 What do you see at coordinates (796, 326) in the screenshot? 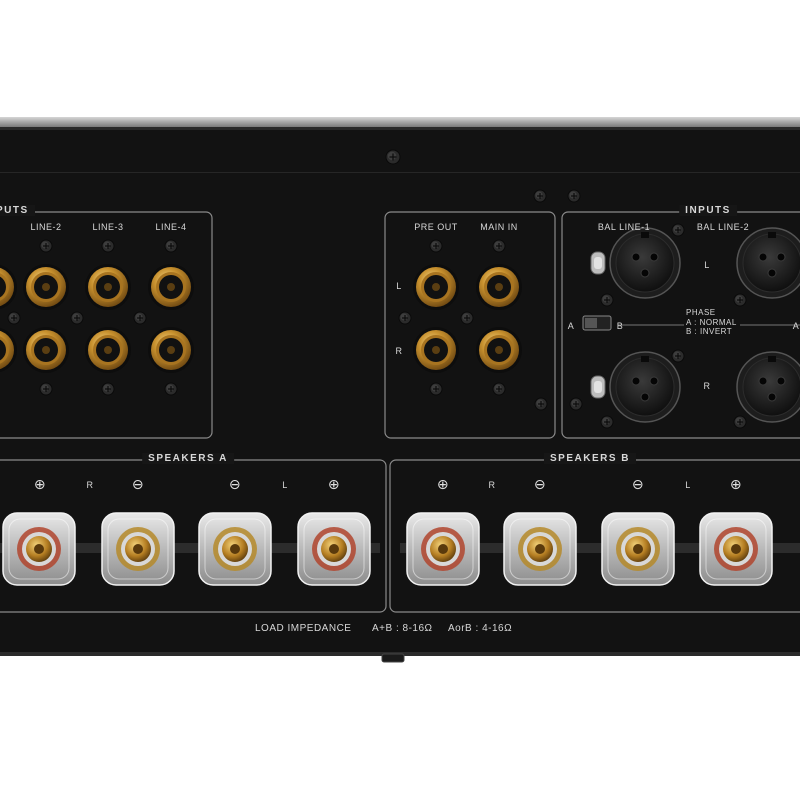
I see `phase-switch-a-edge-label: A` at bounding box center [796, 326].